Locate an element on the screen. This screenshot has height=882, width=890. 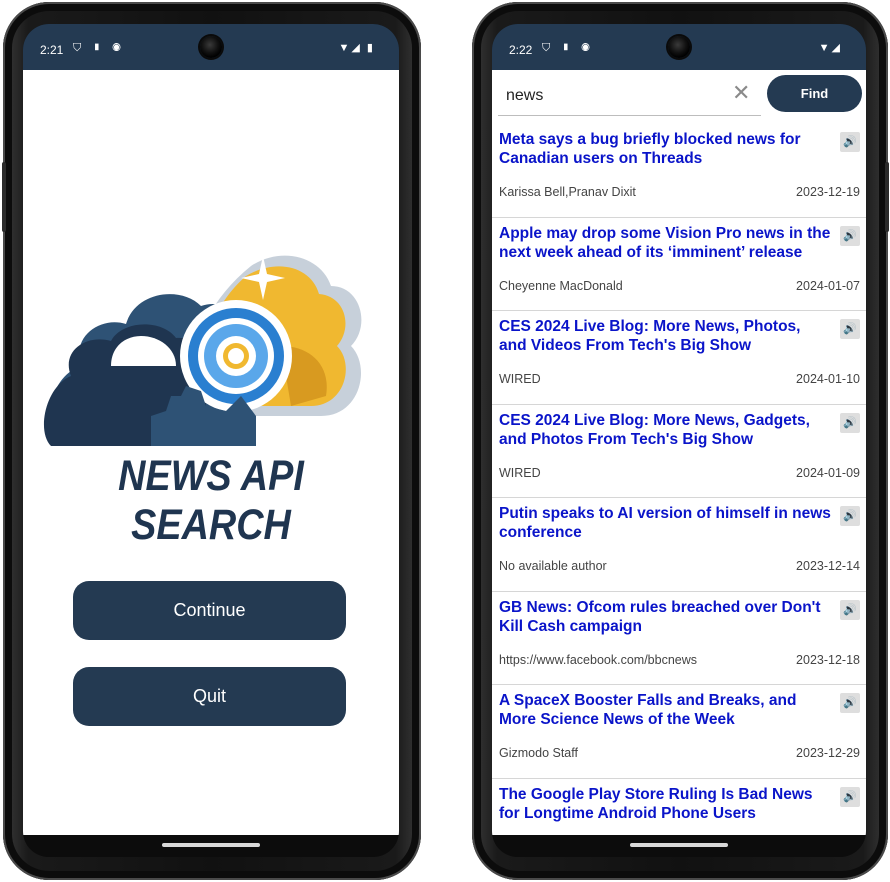
logo-graphic-icon is located at coordinates (202, 350).